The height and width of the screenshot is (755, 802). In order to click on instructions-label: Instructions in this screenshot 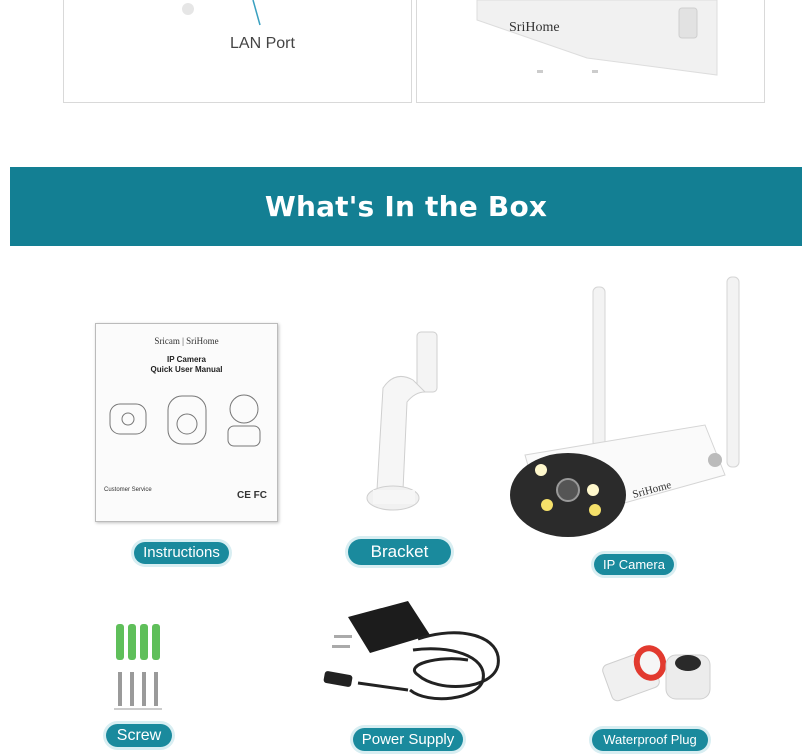, I will do `click(181, 553)`.